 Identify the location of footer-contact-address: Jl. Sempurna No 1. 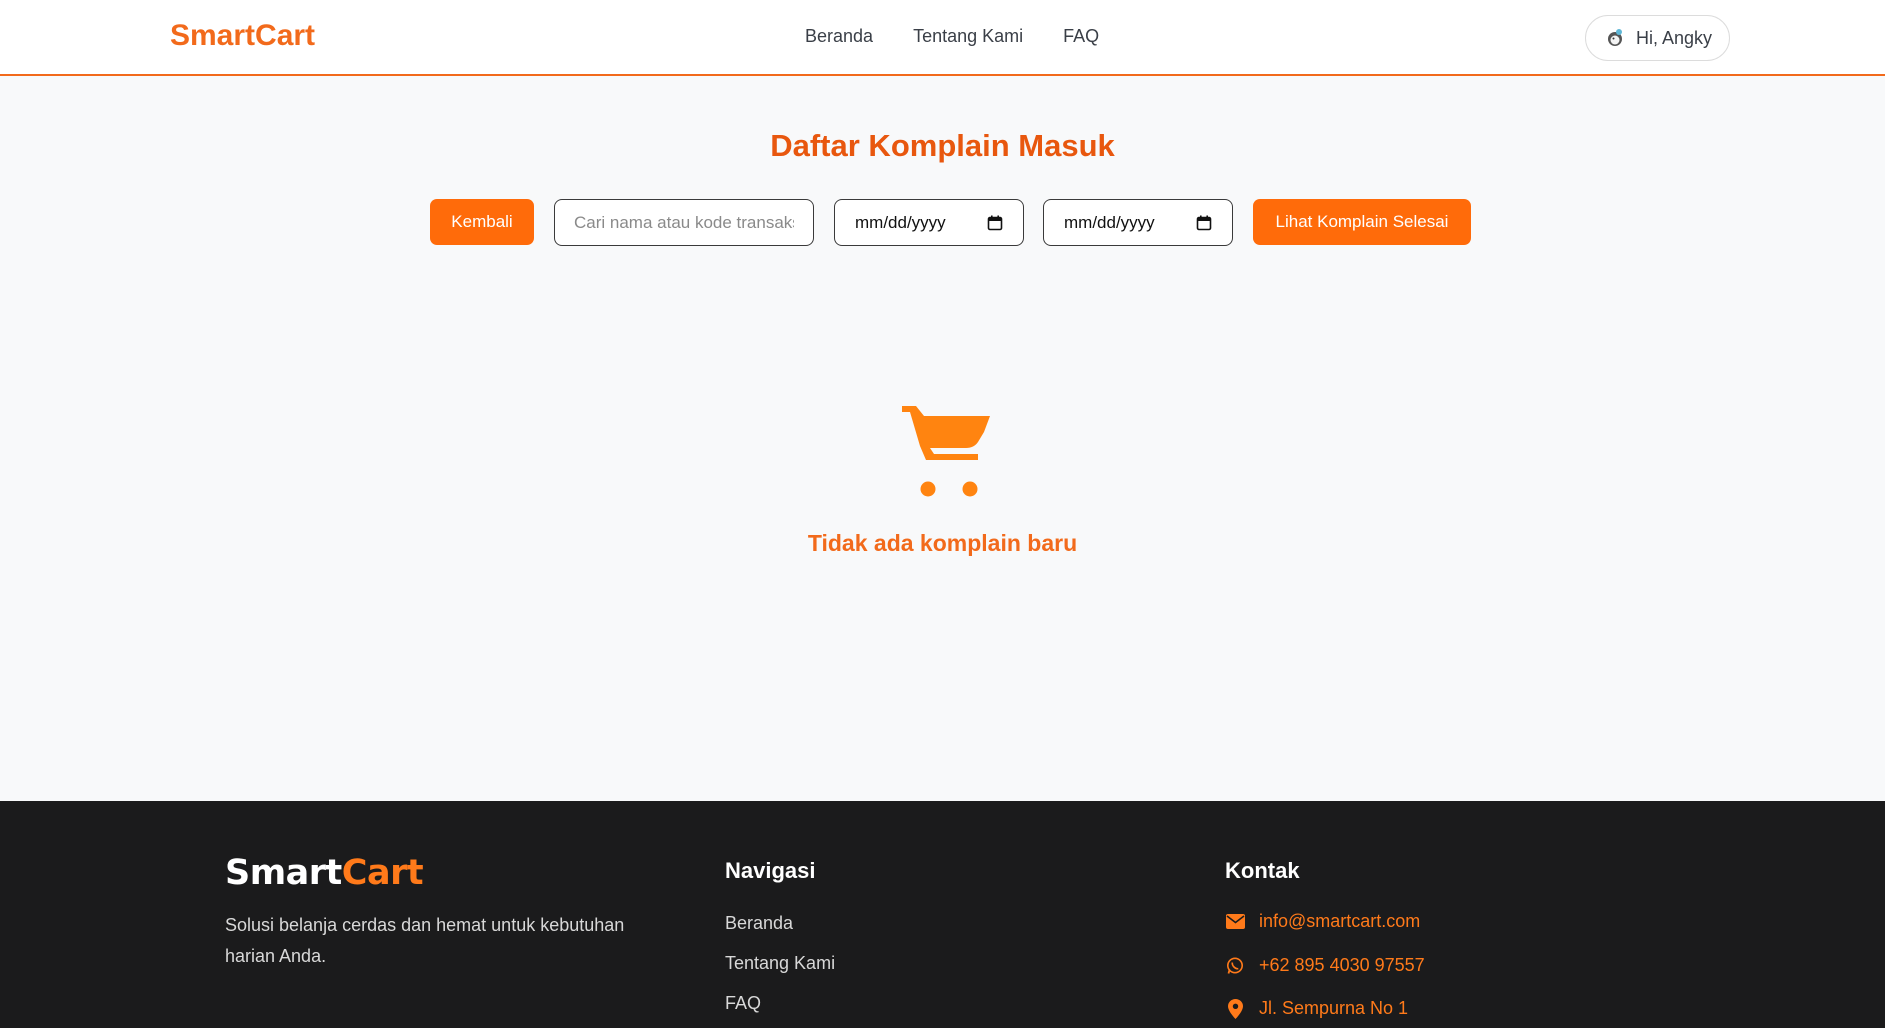
(1316, 1008).